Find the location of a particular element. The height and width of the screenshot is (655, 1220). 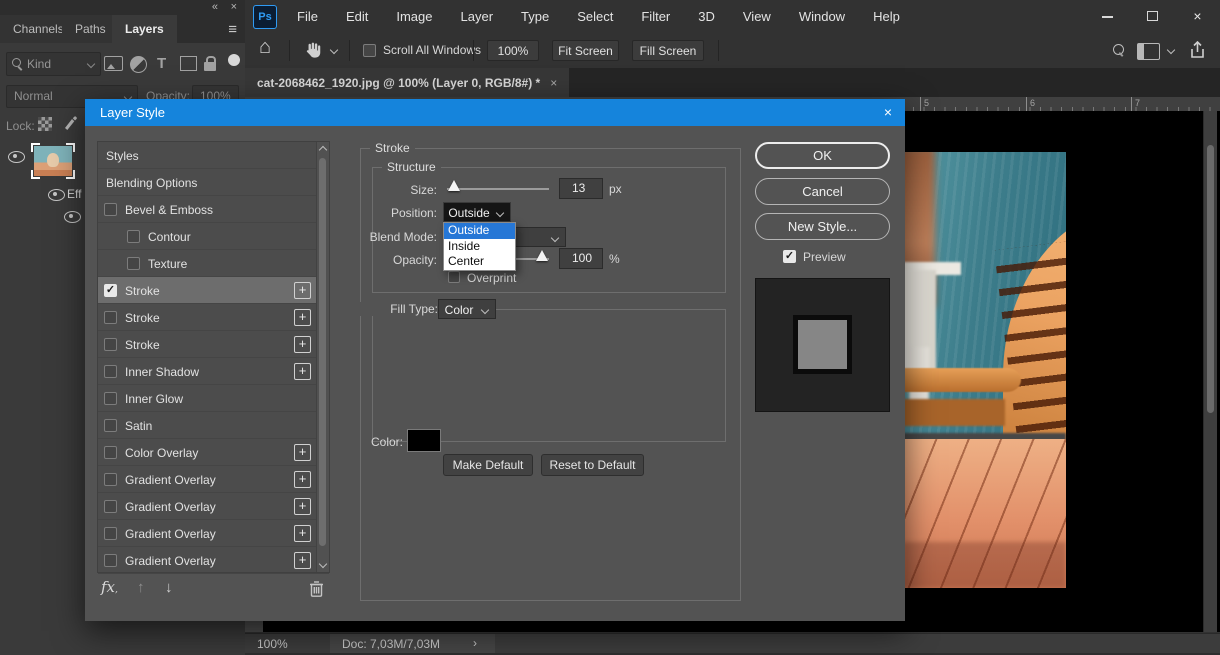

workspace-chevron-icon is located at coordinates (1171, 50).